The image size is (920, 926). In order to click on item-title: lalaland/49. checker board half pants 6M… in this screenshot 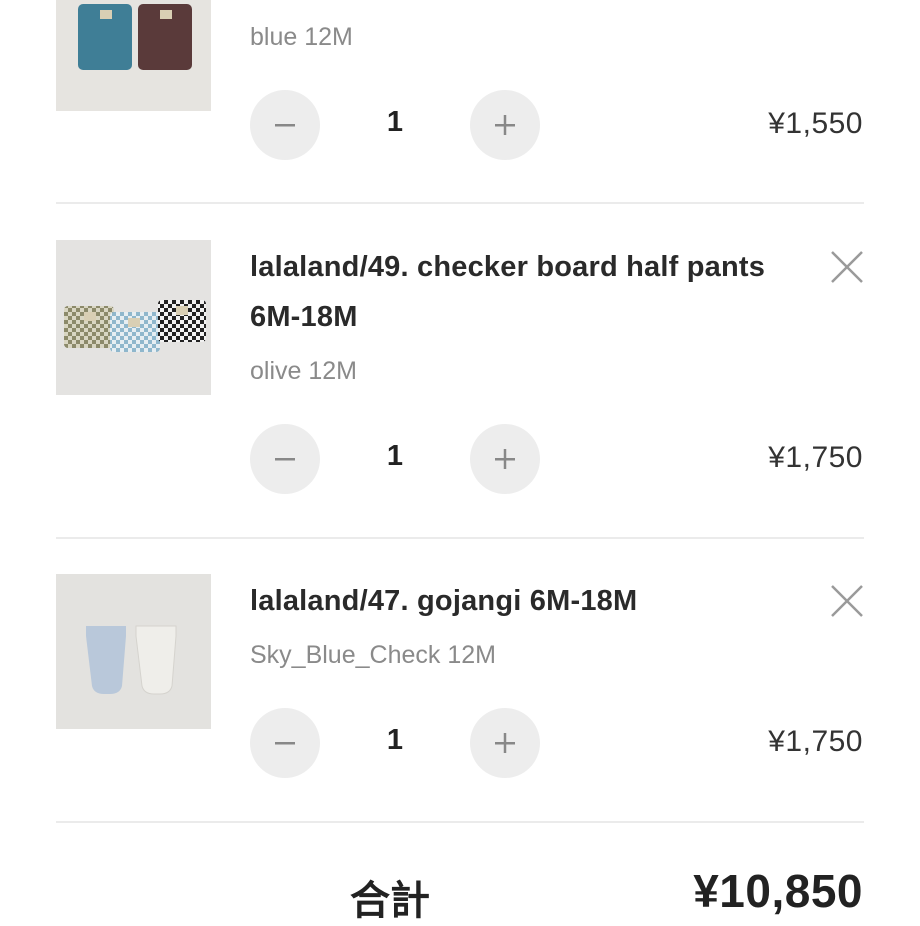, I will do `click(530, 292)`.